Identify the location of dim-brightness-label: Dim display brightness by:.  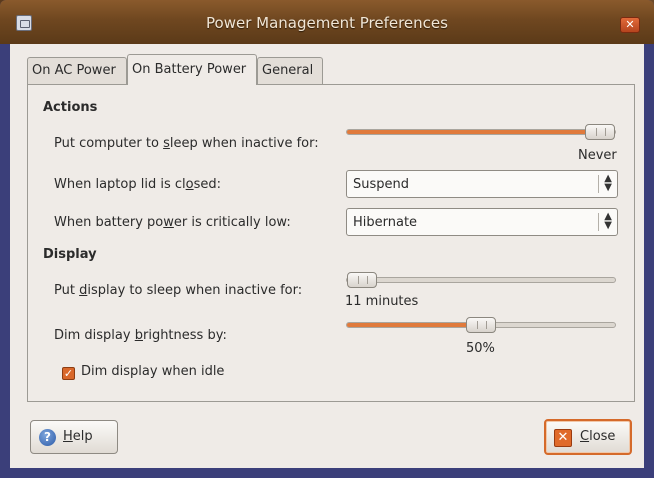
(140, 335).